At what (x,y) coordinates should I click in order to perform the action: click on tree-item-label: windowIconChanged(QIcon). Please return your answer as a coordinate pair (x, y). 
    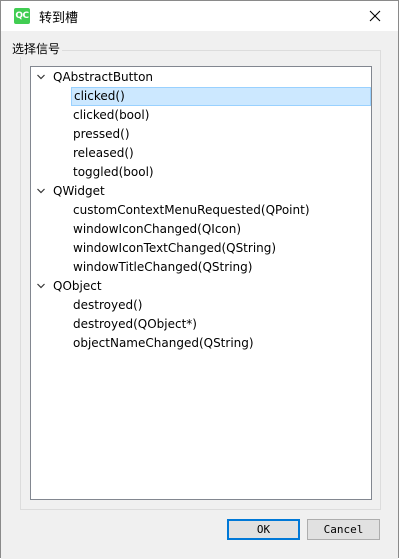
    Looking at the image, I should click on (157, 229).